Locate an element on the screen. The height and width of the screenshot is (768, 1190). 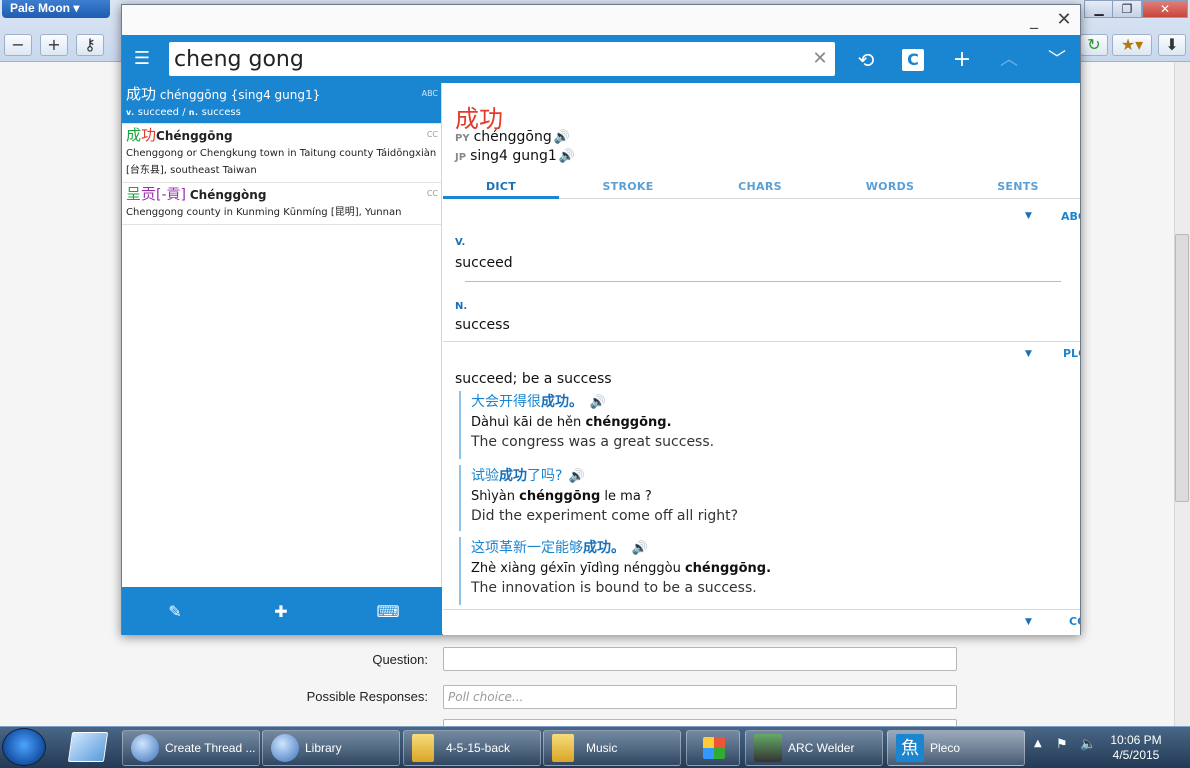
history-icon: ⟲ is located at coordinates (866, 60).